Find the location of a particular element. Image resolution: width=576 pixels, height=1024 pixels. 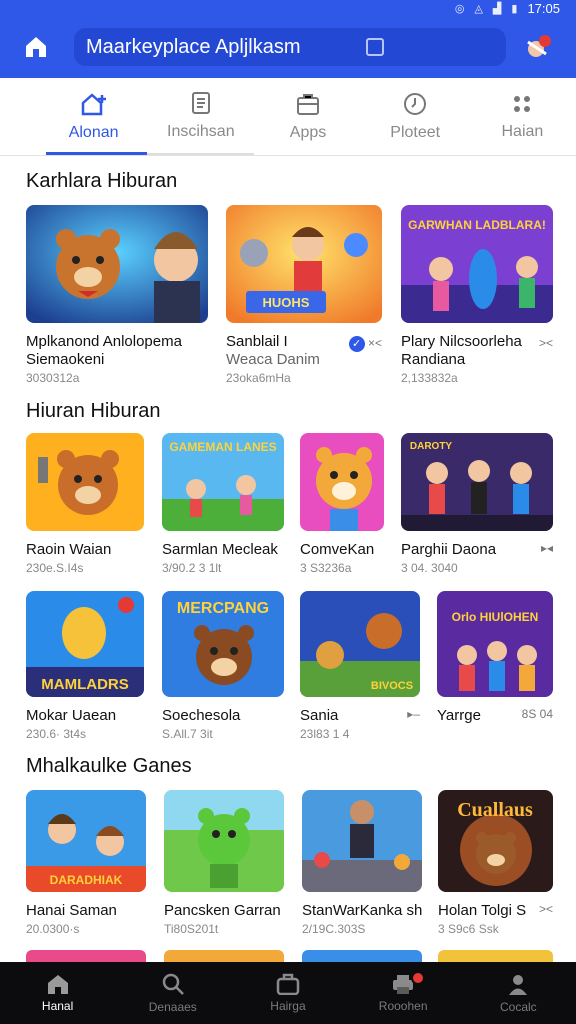

app-stats: 3/90.2 3 1lt is located at coordinates (192, 568).